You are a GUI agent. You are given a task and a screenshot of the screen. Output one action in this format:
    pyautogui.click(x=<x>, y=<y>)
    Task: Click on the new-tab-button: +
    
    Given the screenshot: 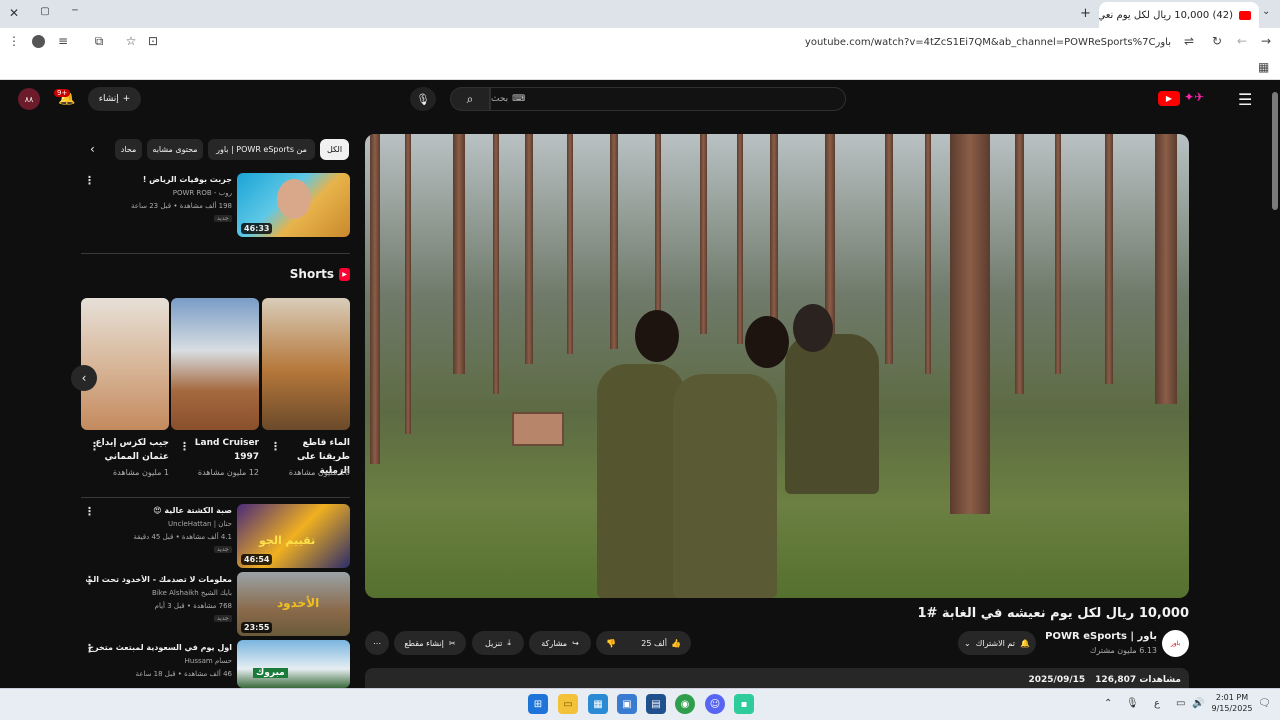 What is the action you would take?
    pyautogui.click(x=1085, y=13)
    